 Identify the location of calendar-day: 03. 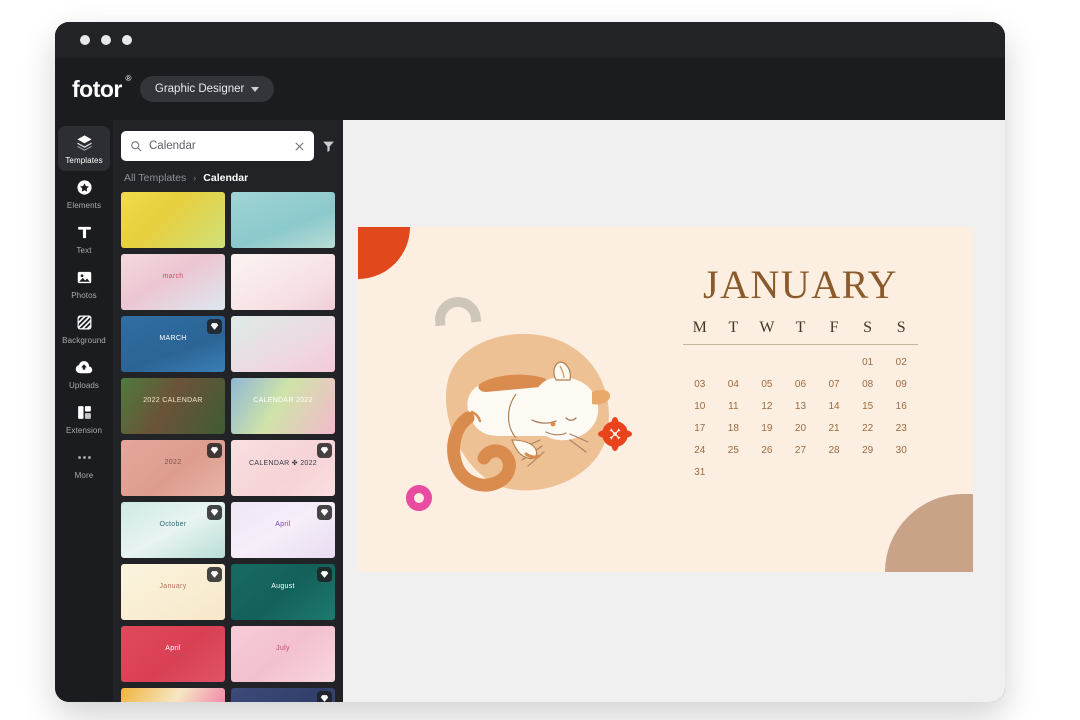
(700, 384).